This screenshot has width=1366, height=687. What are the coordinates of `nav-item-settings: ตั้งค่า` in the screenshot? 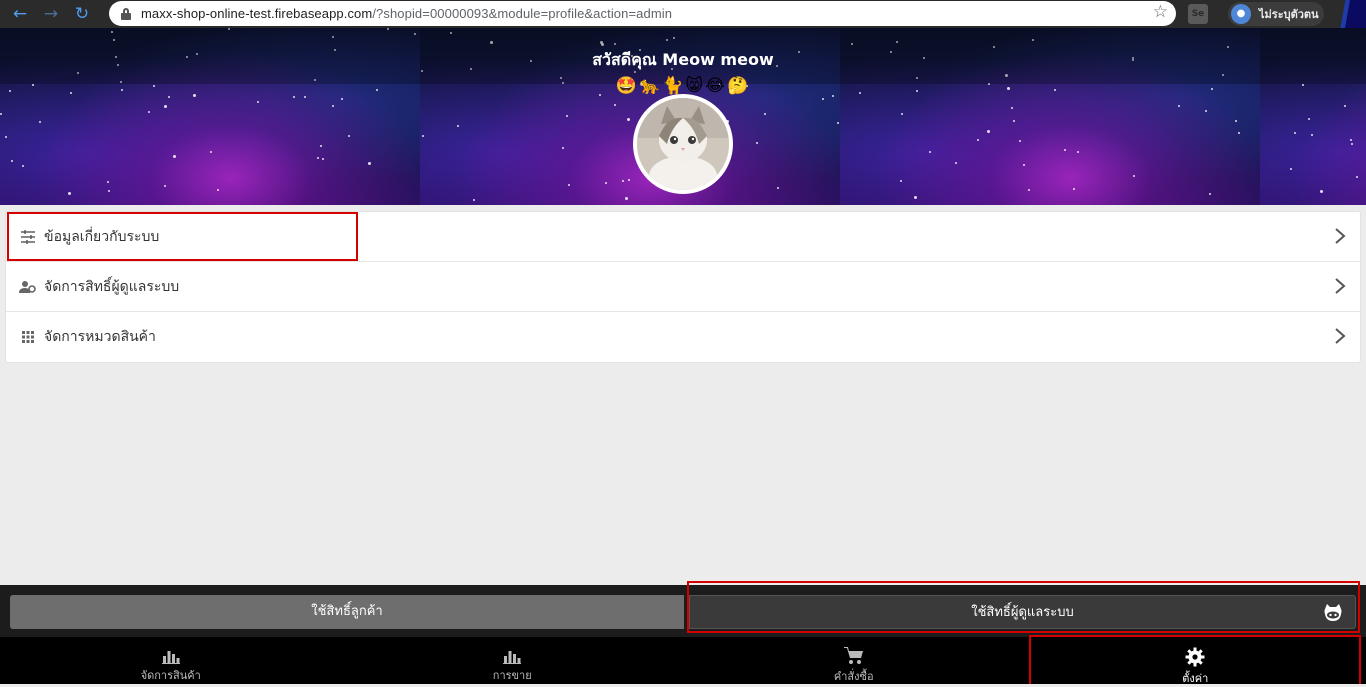 It's located at (1195, 660).